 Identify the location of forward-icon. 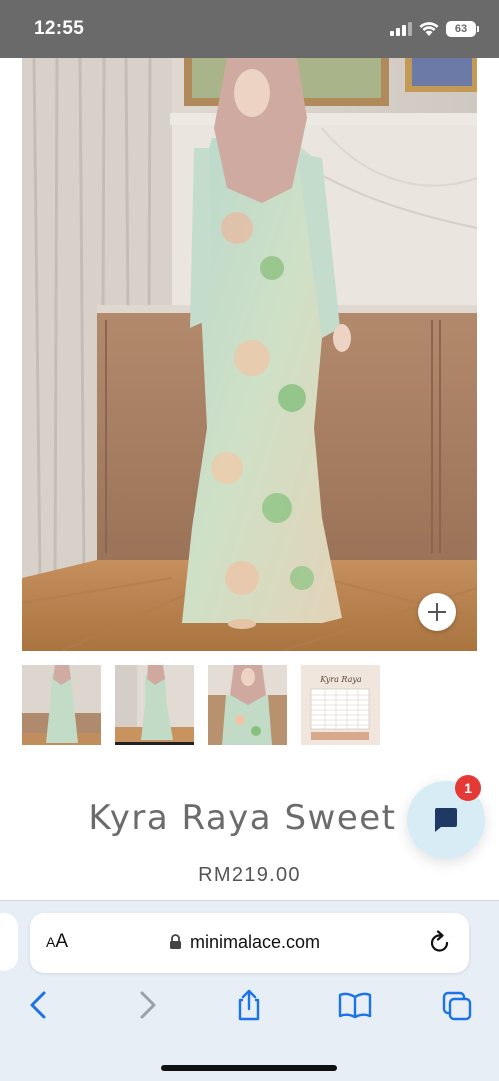
(147, 1005).